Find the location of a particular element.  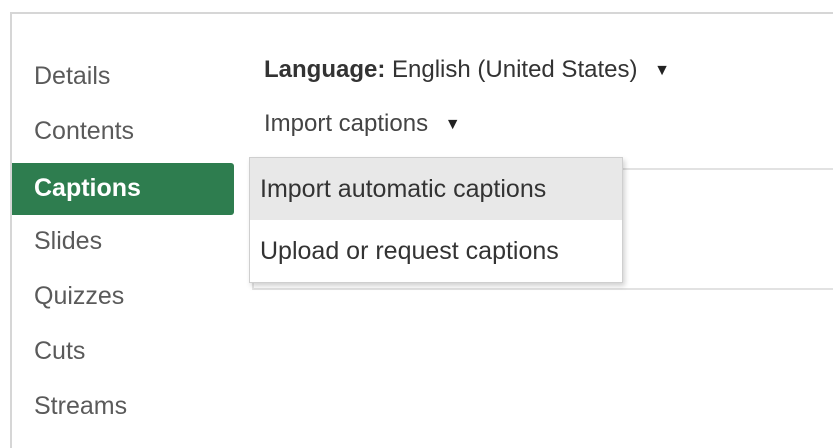

import-captions-label: Import captions is located at coordinates (346, 123).